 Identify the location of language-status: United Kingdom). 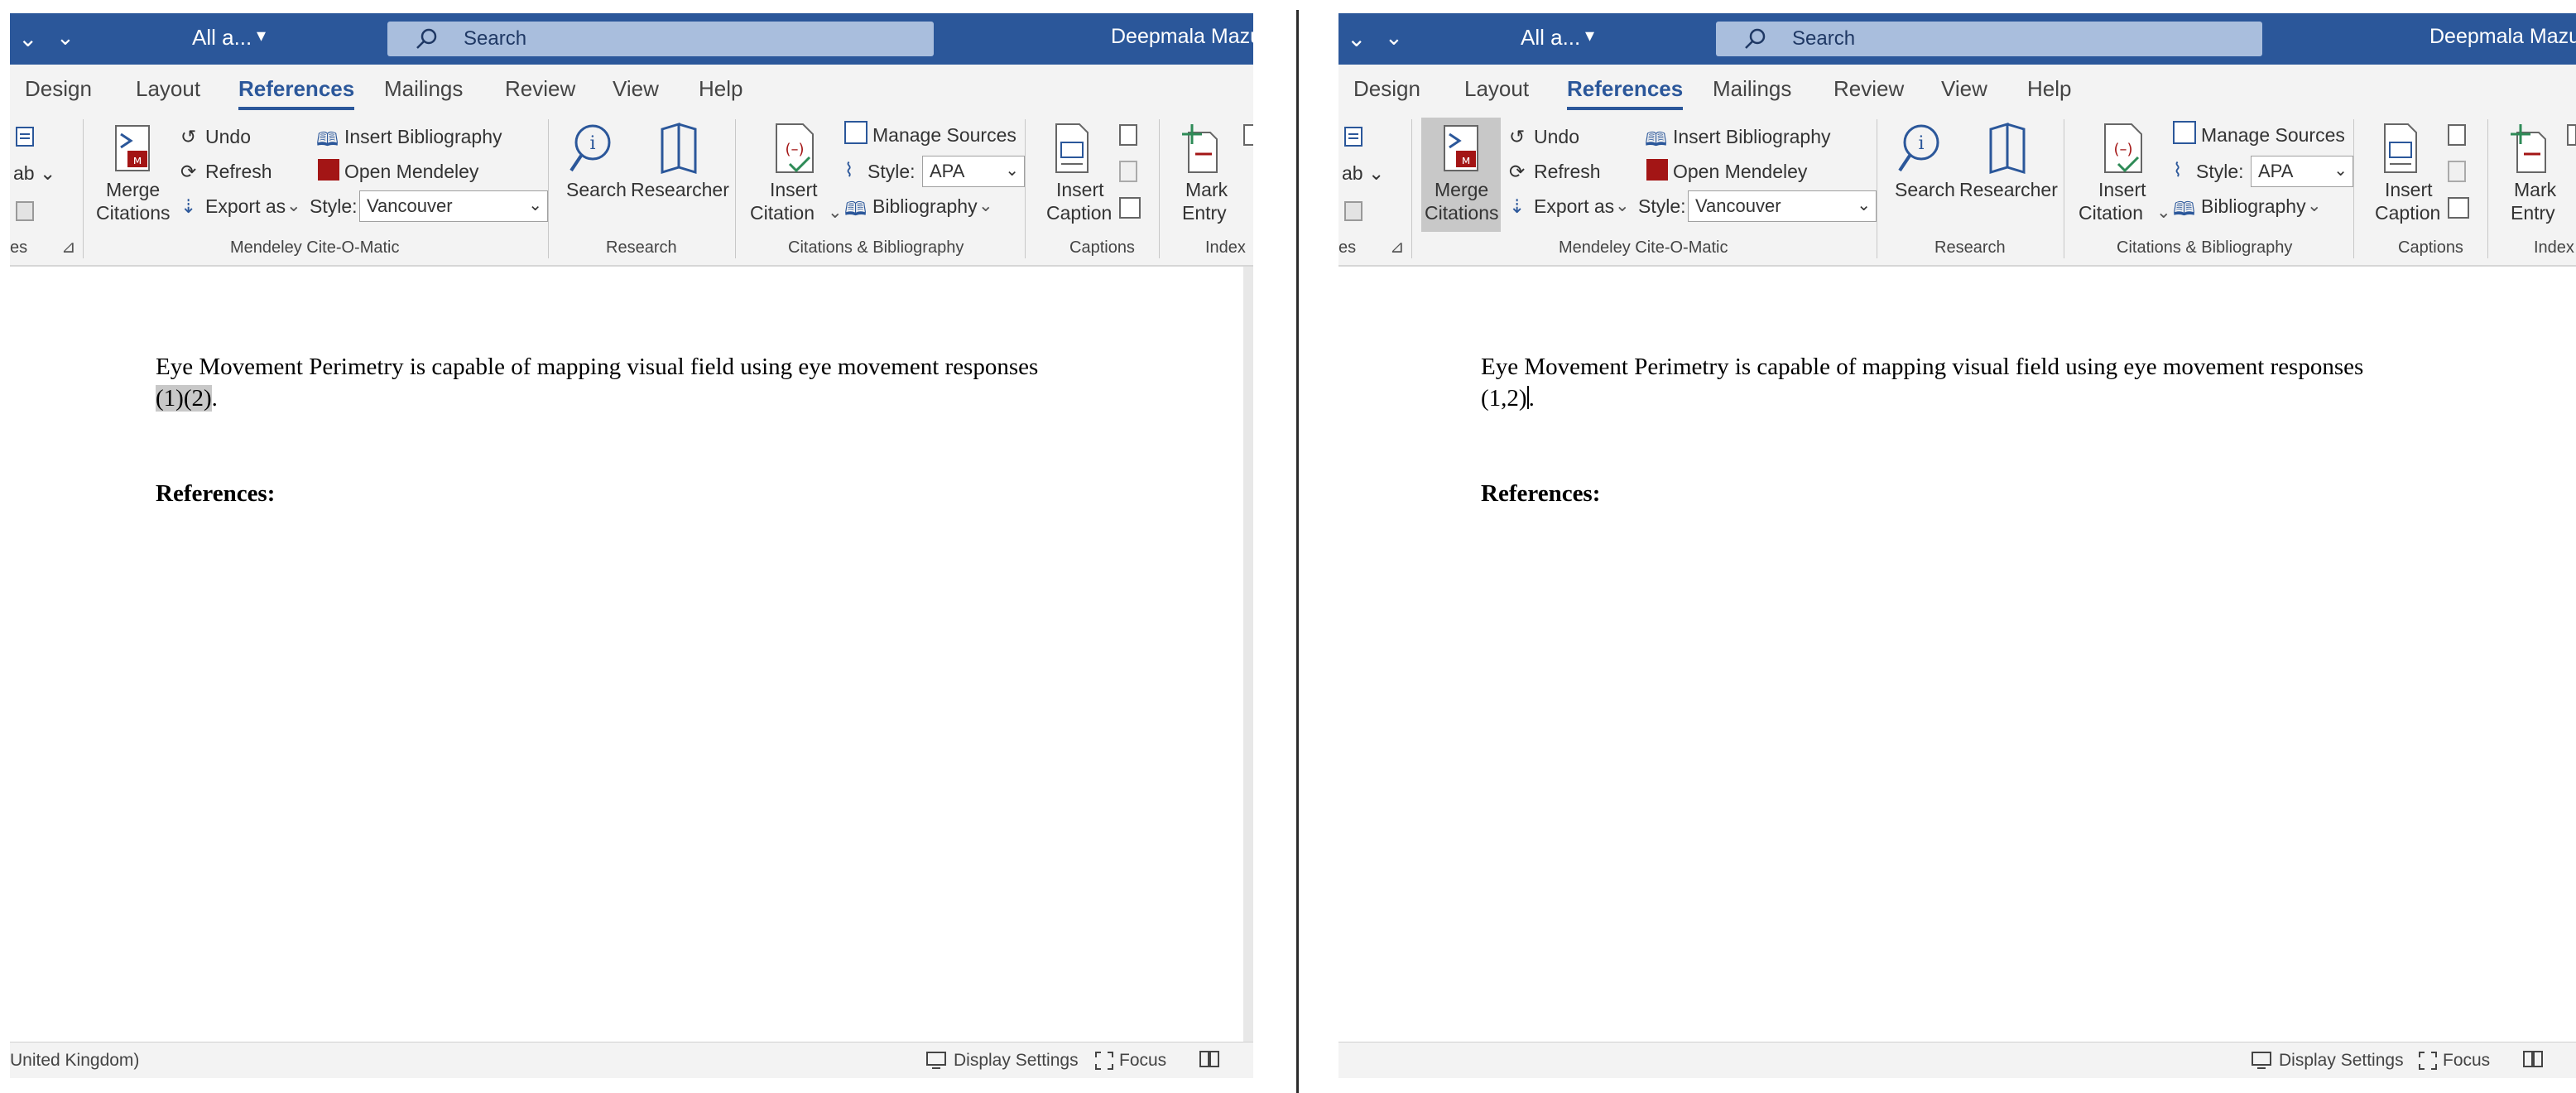
(74, 1061).